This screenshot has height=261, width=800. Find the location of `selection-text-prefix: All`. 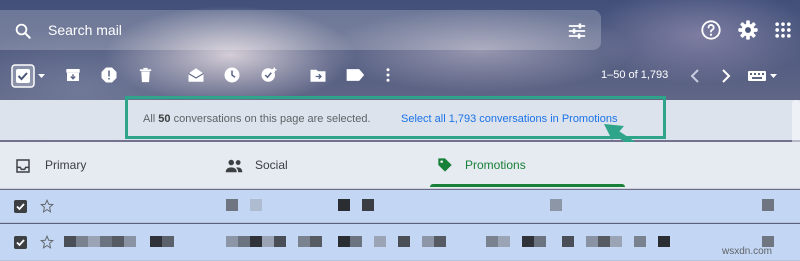

selection-text-prefix: All is located at coordinates (151, 119).